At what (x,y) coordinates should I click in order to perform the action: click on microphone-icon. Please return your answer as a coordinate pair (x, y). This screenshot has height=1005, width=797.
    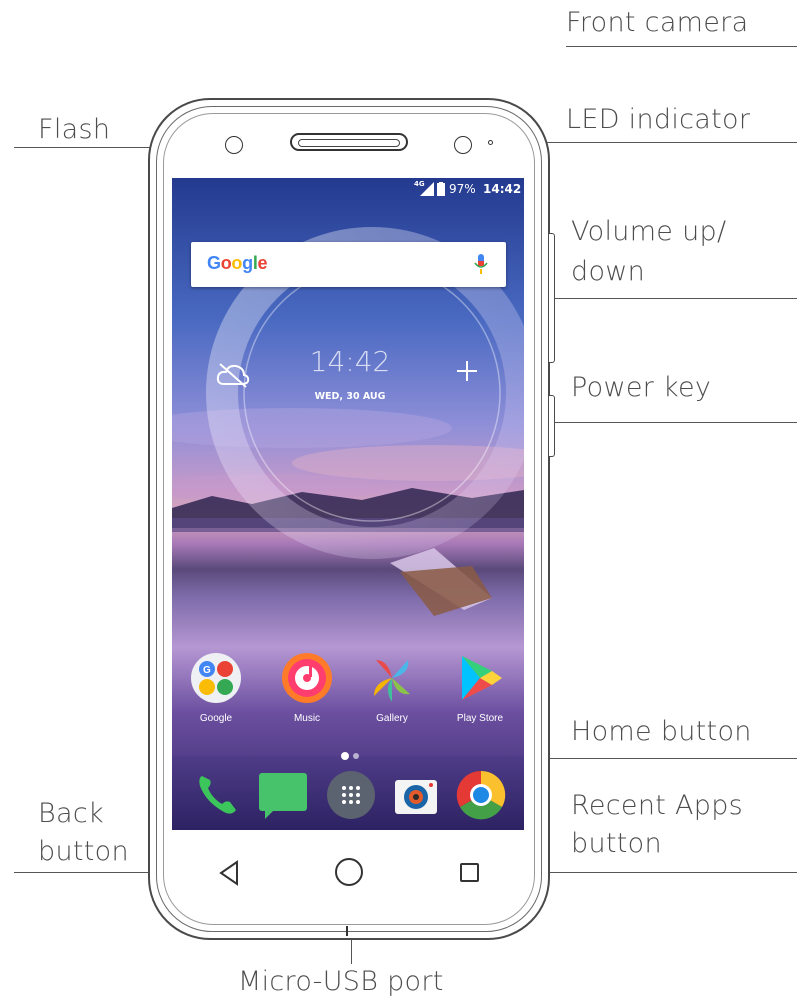
    Looking at the image, I should click on (481, 265).